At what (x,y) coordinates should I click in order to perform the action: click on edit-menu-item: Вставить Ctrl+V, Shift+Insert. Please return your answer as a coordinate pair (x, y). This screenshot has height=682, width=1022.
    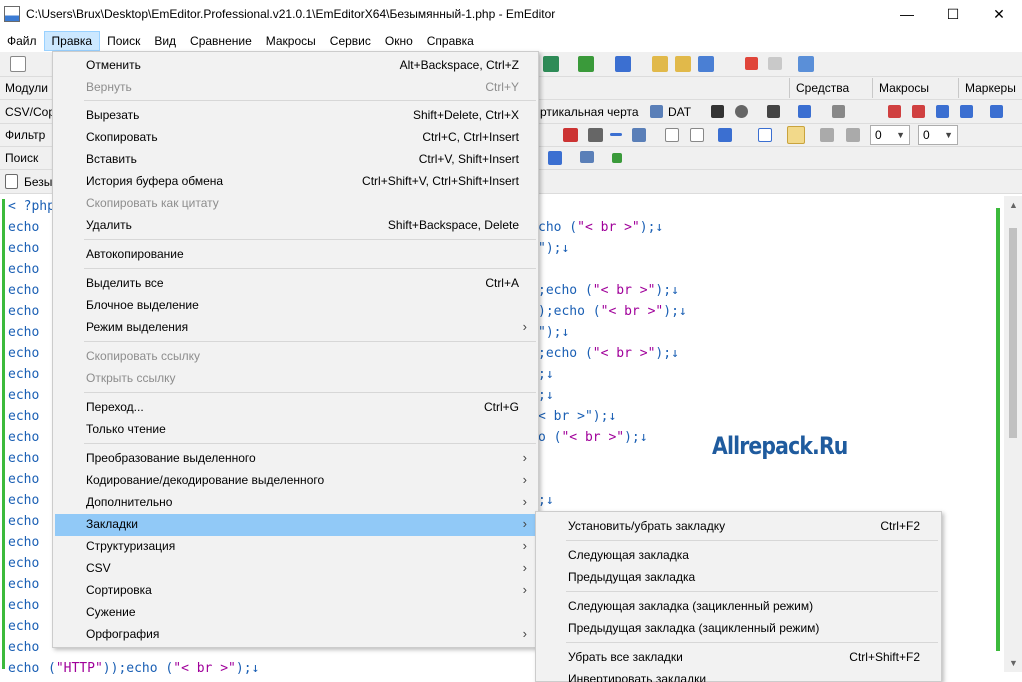
    Looking at the image, I should click on (296, 160).